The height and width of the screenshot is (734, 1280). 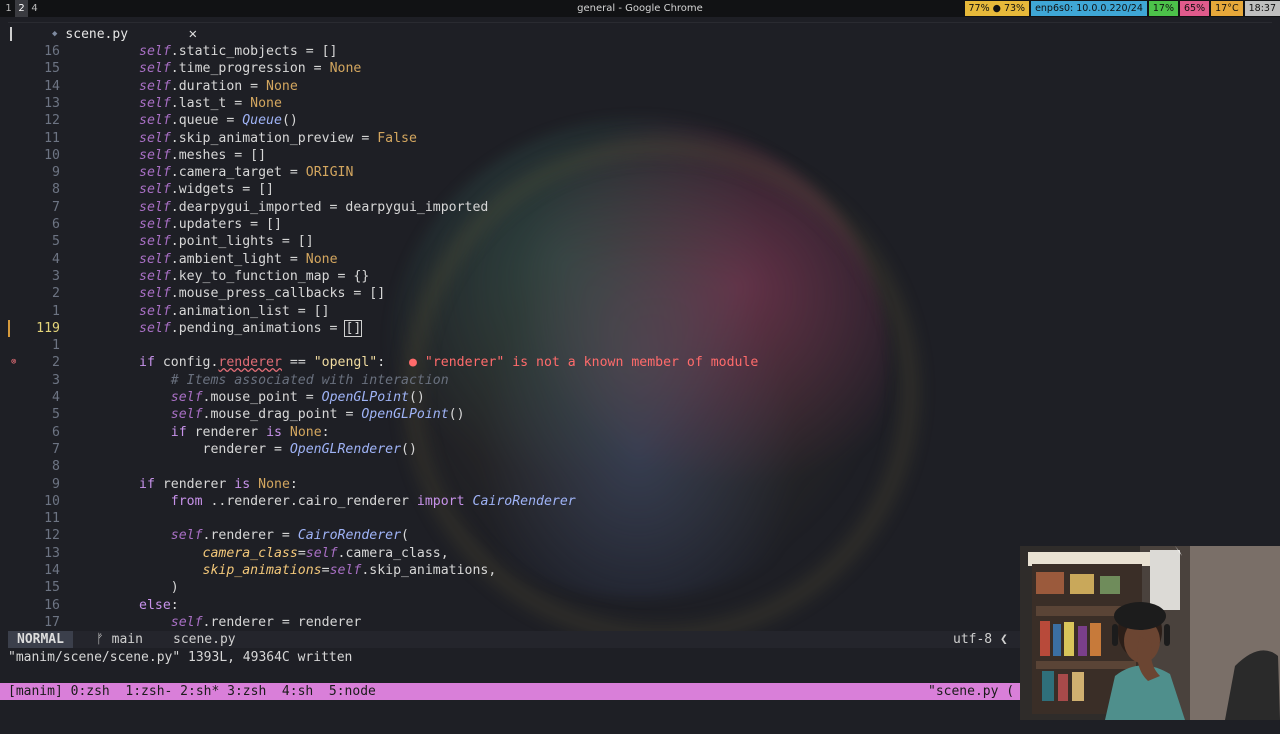 I want to click on code-line: 1, so click(x=640, y=345).